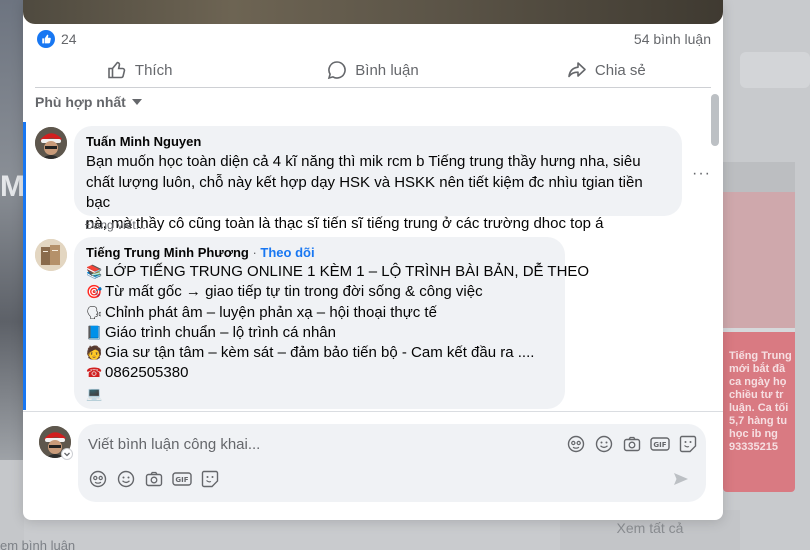 This screenshot has height=550, width=810. I want to click on share-button: Chia sẻ, so click(606, 70).